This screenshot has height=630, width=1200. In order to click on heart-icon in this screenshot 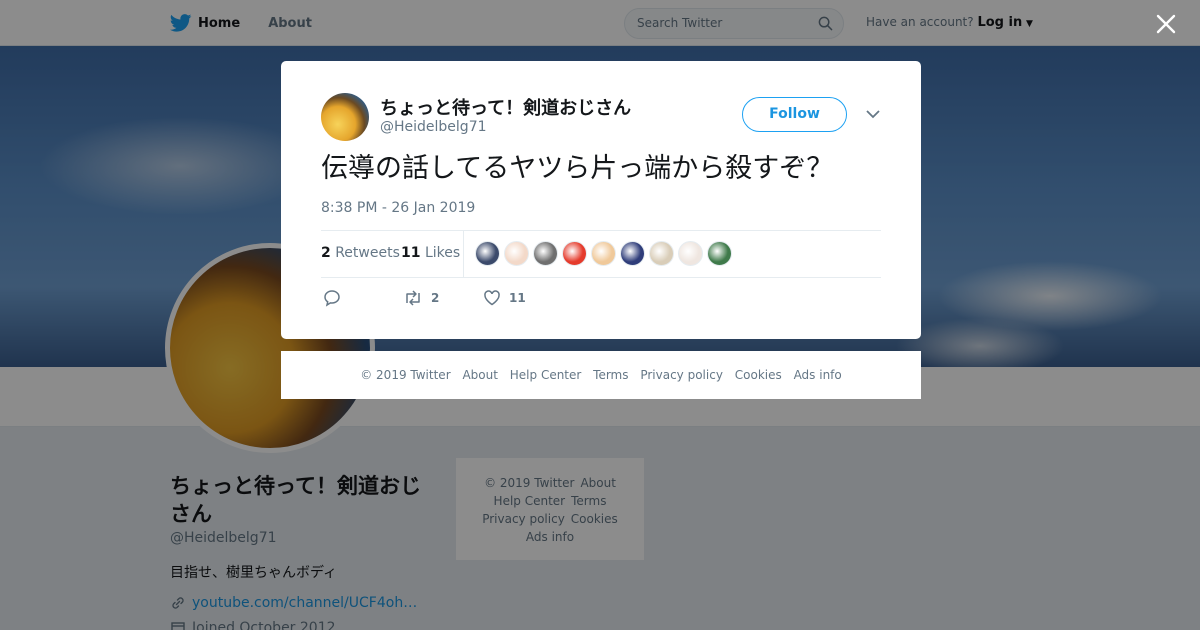, I will do `click(492, 298)`.